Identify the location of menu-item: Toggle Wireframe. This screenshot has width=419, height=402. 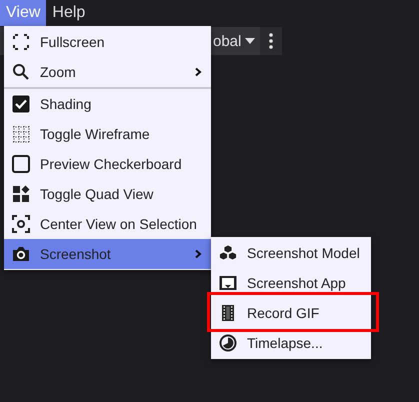
(107, 134).